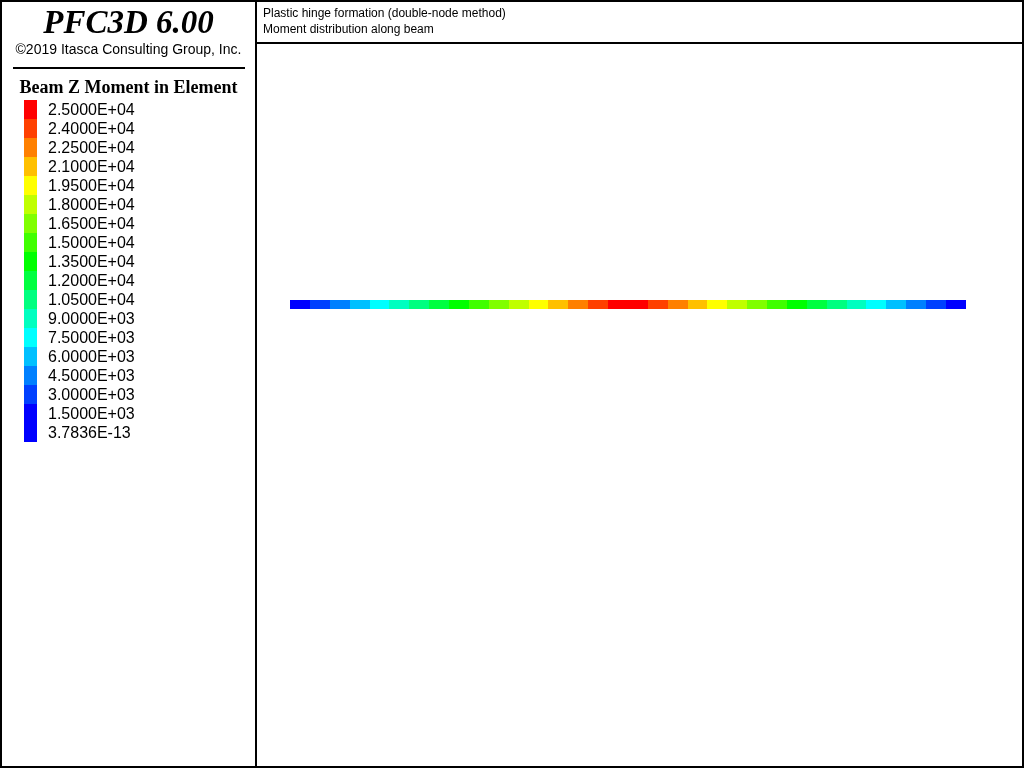  What do you see at coordinates (91, 128) in the screenshot?
I see `legend-label: 2.4000E+04` at bounding box center [91, 128].